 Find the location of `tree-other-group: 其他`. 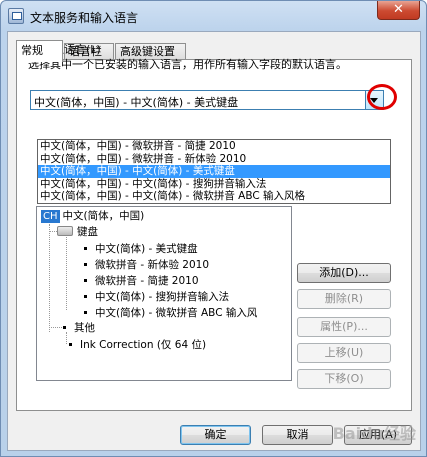

tree-other-group: 其他 is located at coordinates (79, 328).